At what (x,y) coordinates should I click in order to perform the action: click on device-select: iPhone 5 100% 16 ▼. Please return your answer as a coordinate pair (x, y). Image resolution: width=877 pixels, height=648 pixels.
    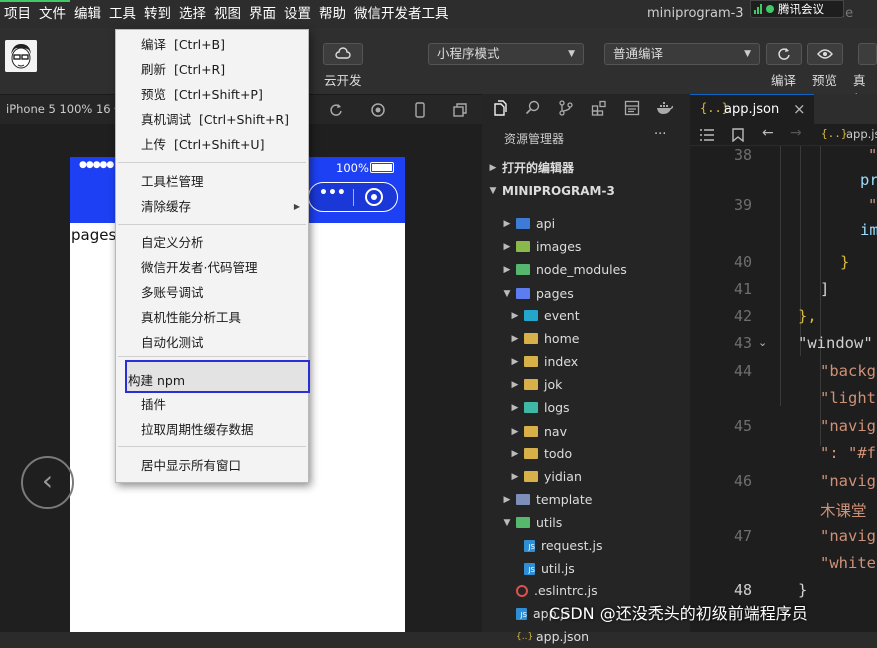
    Looking at the image, I should click on (63, 109).